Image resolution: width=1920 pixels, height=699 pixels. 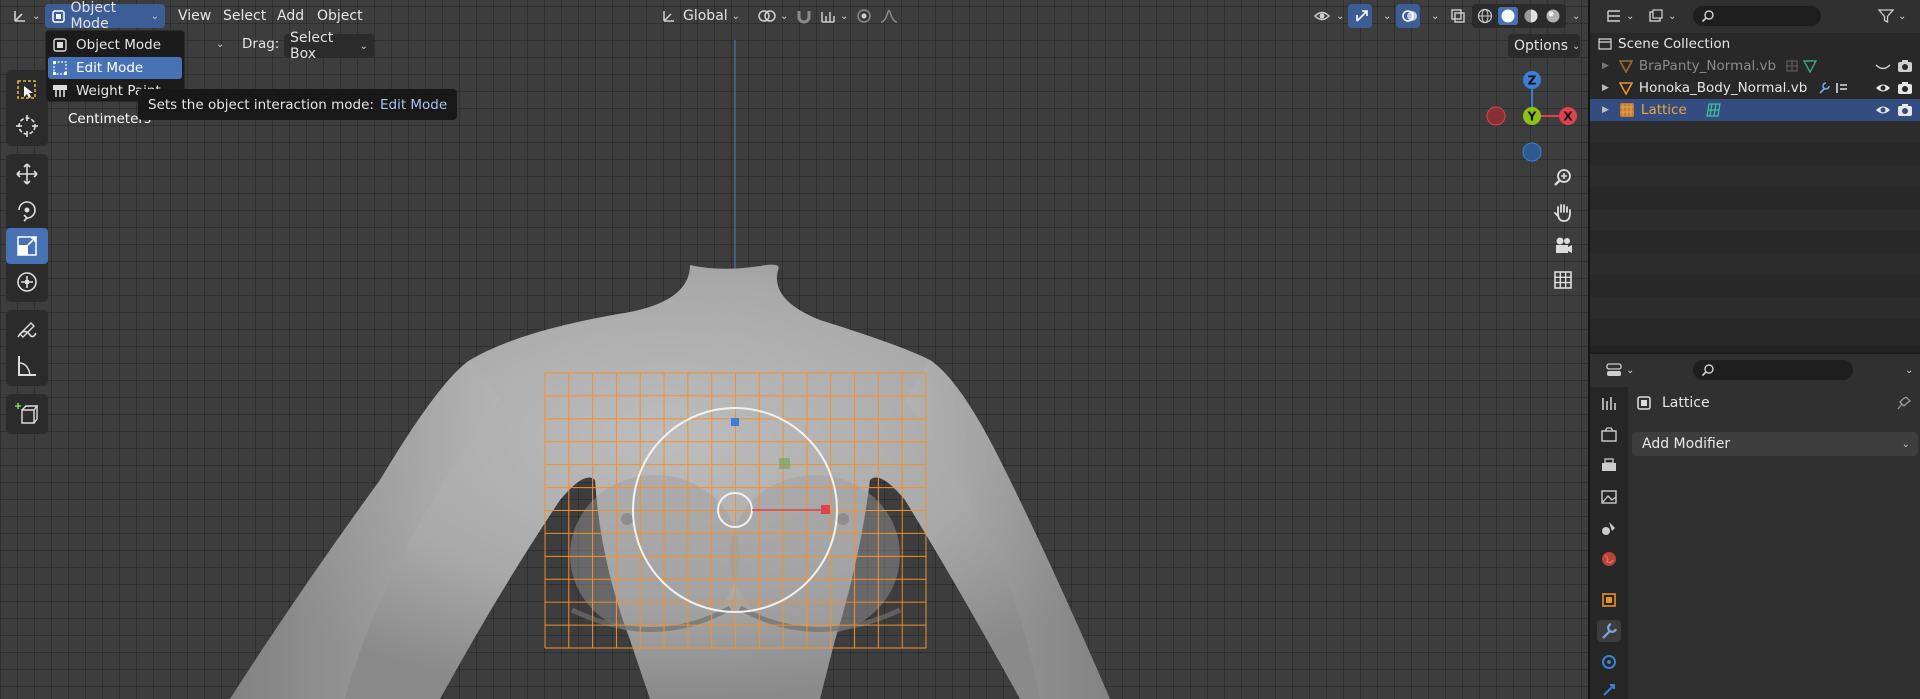 I want to click on transform-tool, so click(x=27, y=282).